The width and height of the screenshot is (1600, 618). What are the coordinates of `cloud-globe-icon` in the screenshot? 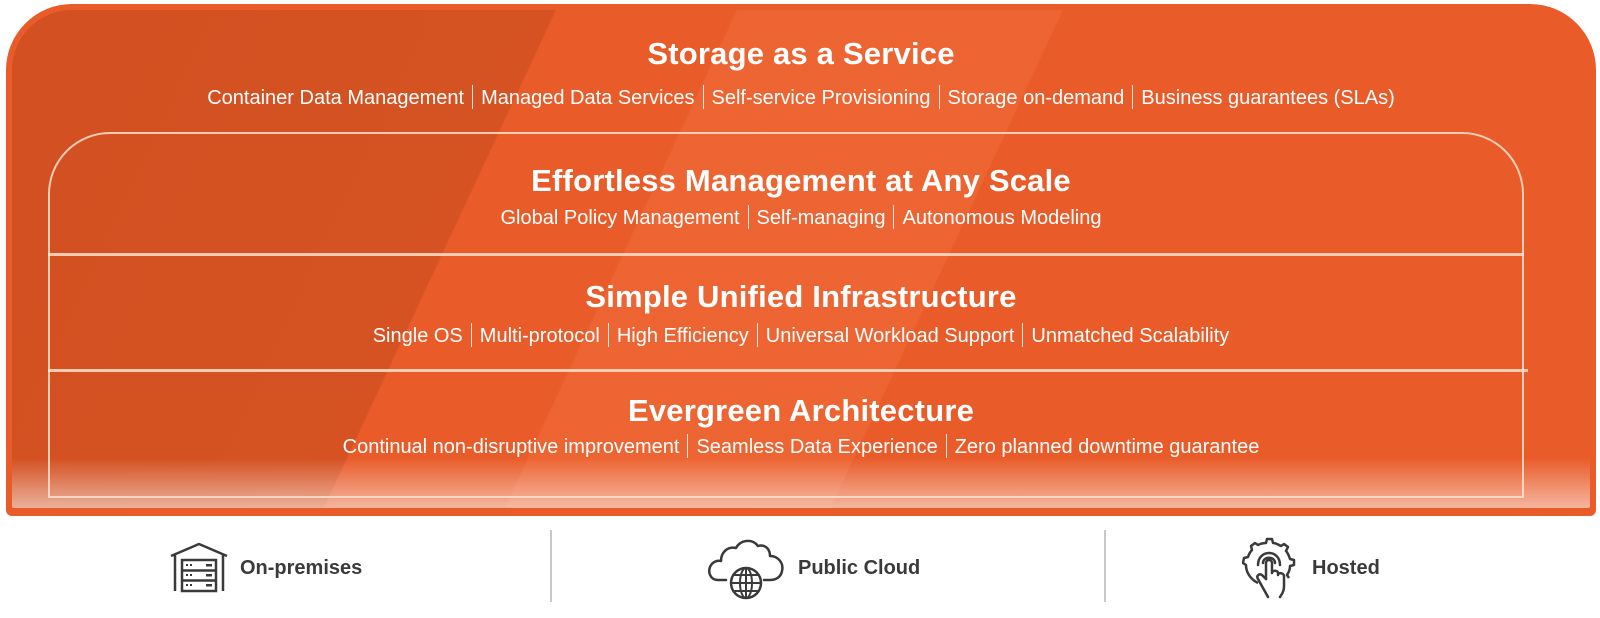 It's located at (747, 568).